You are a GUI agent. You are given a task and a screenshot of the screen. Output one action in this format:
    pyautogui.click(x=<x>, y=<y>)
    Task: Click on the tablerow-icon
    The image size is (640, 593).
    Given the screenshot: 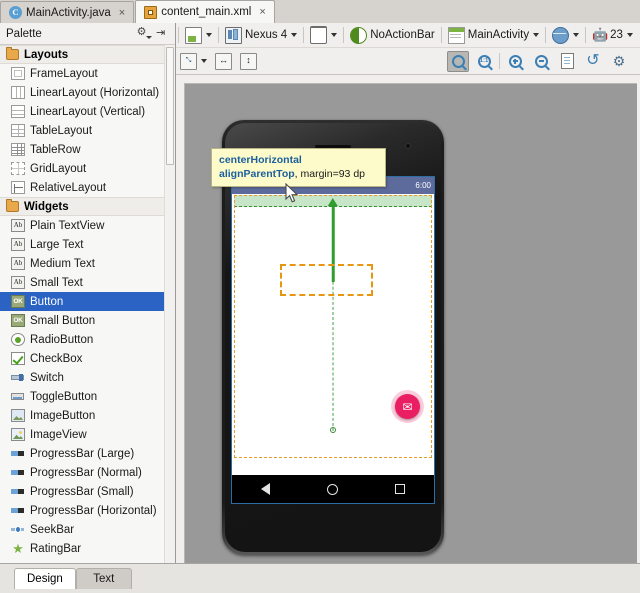 What is the action you would take?
    pyautogui.click(x=18, y=149)
    